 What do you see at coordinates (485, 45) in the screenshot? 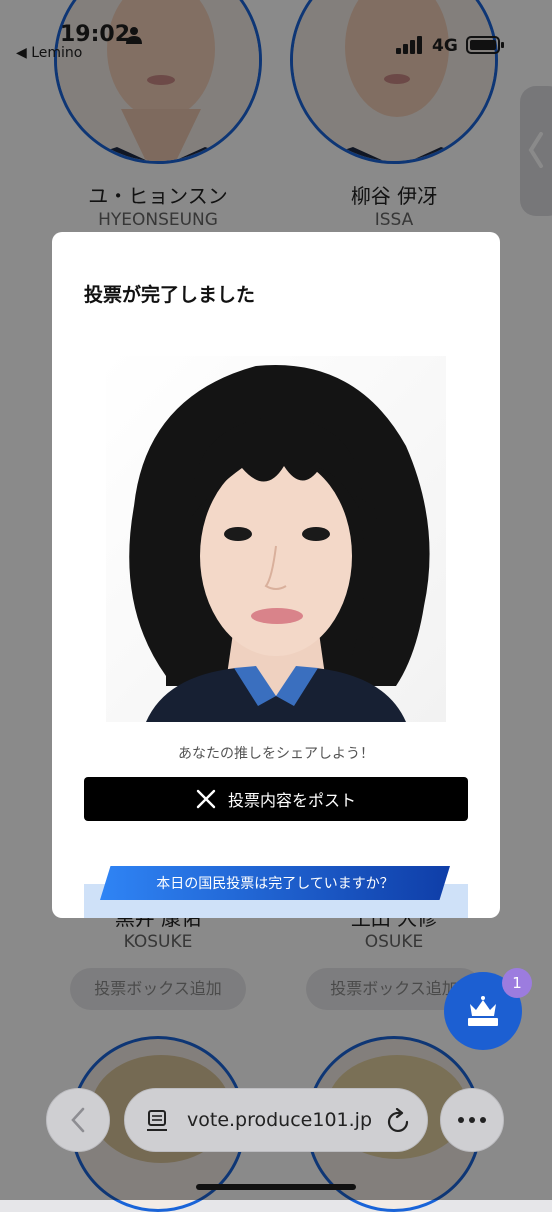
I see `battery-icon` at bounding box center [485, 45].